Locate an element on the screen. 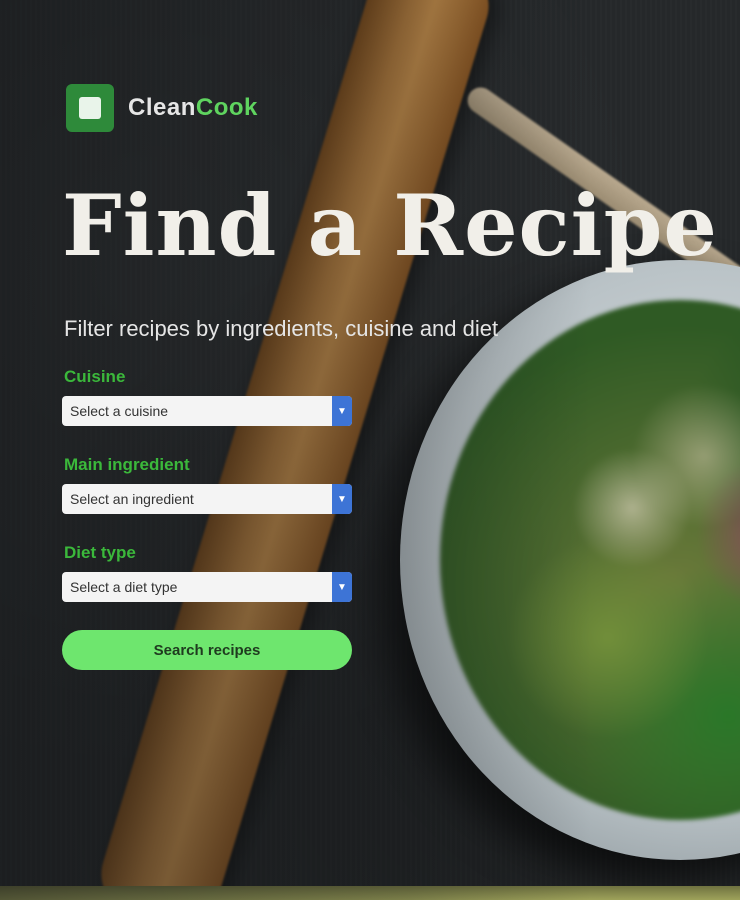  cuisine-label: Cuisine is located at coordinates (95, 376).